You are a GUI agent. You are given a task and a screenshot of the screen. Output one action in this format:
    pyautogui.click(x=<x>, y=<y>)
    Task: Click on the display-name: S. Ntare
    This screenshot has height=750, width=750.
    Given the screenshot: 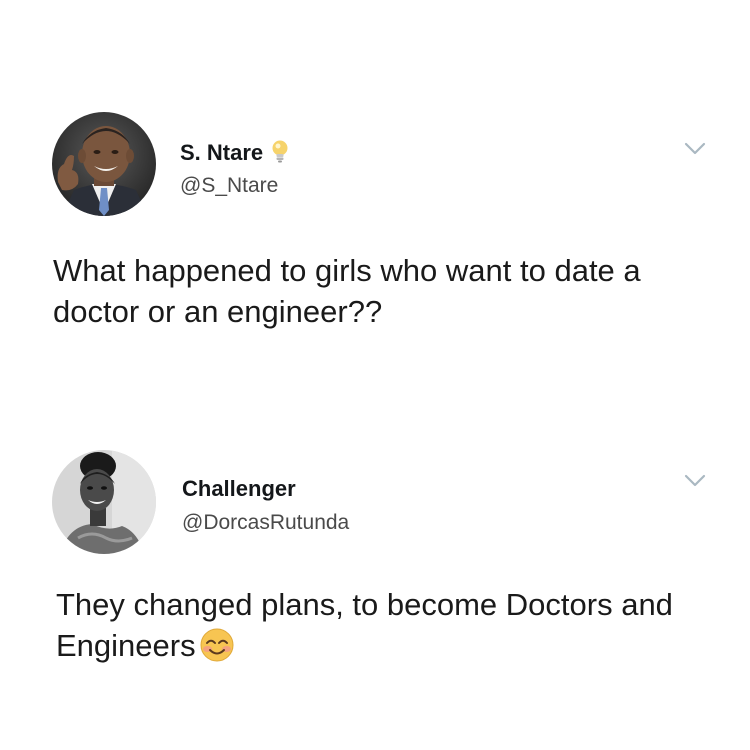 What is the action you would take?
    pyautogui.click(x=234, y=153)
    